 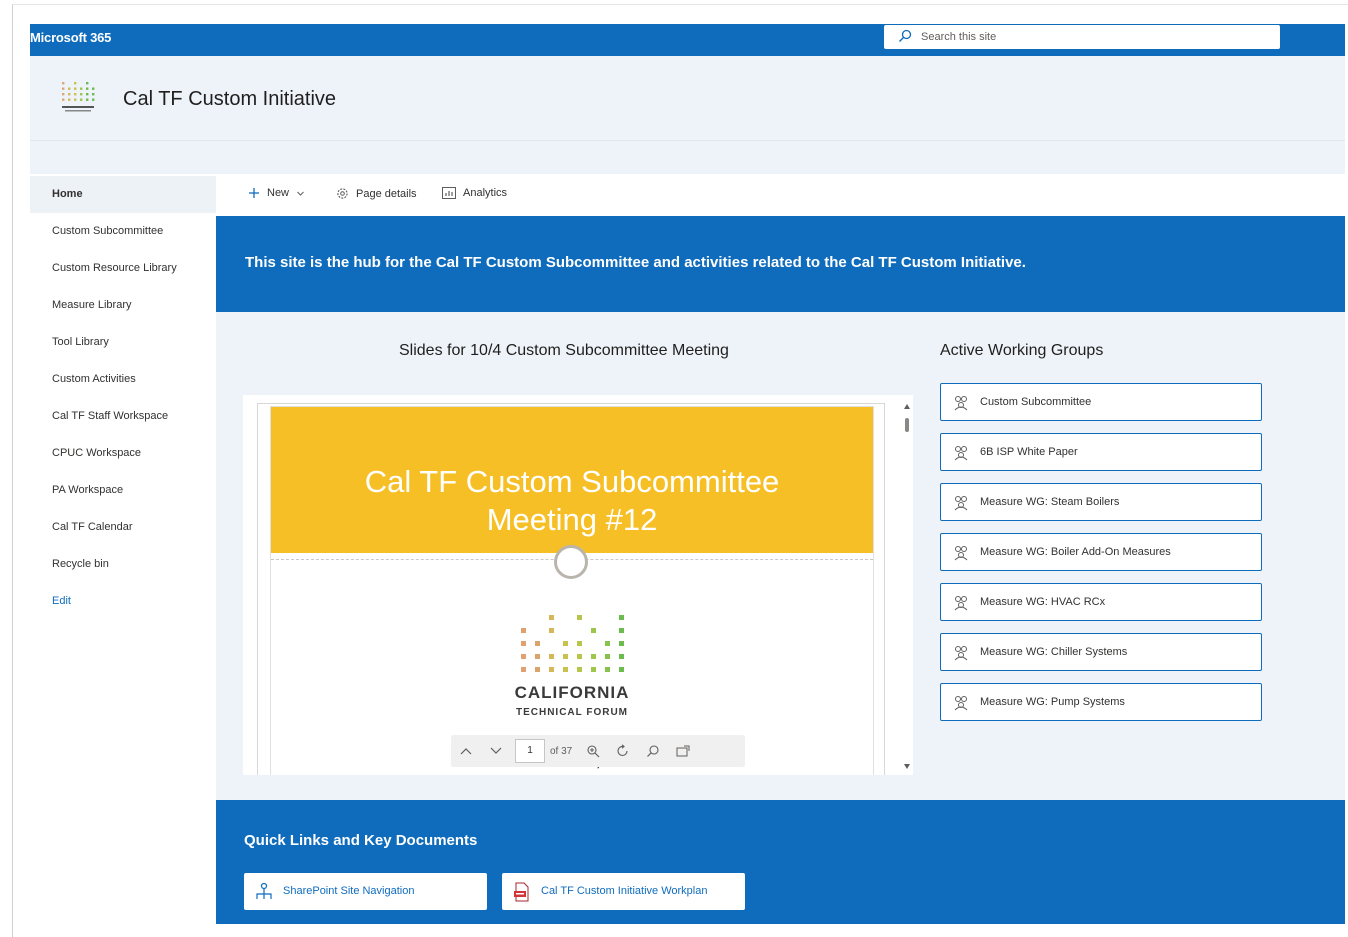 What do you see at coordinates (1050, 502) in the screenshot?
I see `working-group-label: Measure WG: Steam Boilers` at bounding box center [1050, 502].